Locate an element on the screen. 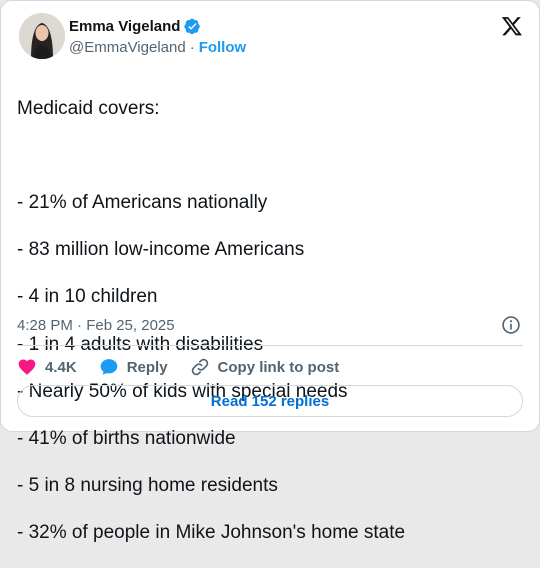 The image size is (540, 568). author-name: Emma Vigeland is located at coordinates (124, 26).